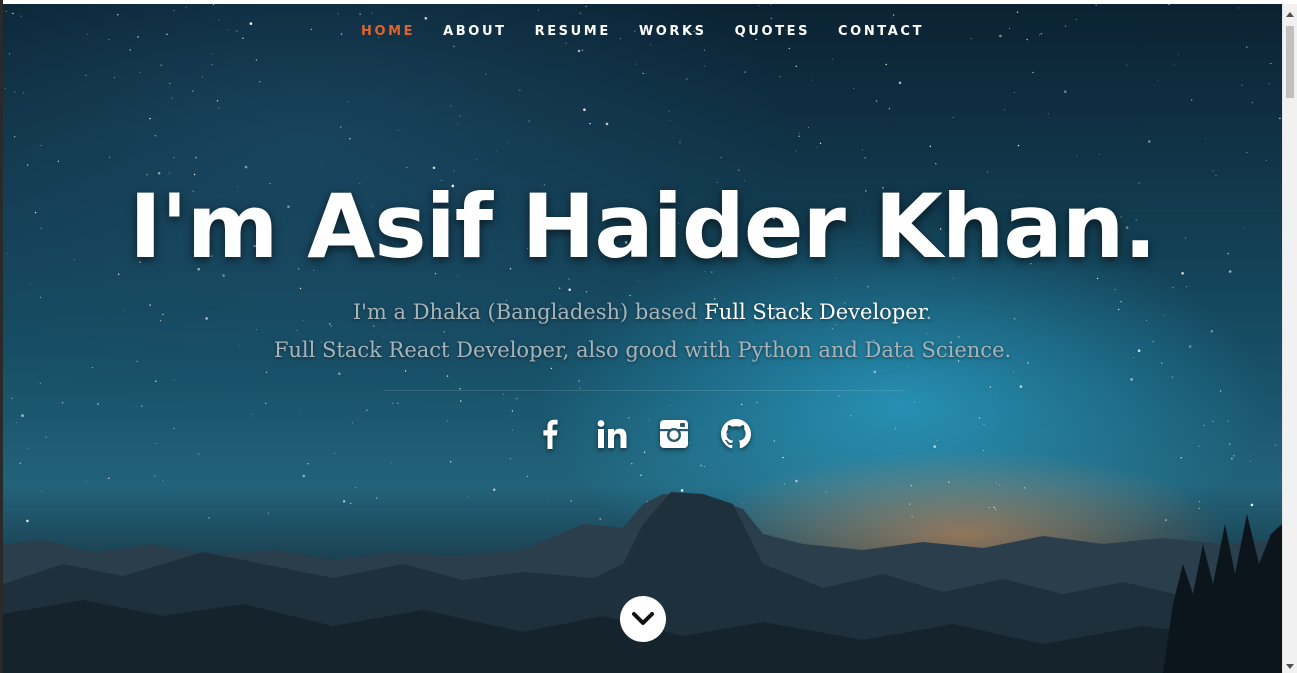 This screenshot has width=1297, height=673. What do you see at coordinates (673, 32) in the screenshot?
I see `nav-works: WORKS` at bounding box center [673, 32].